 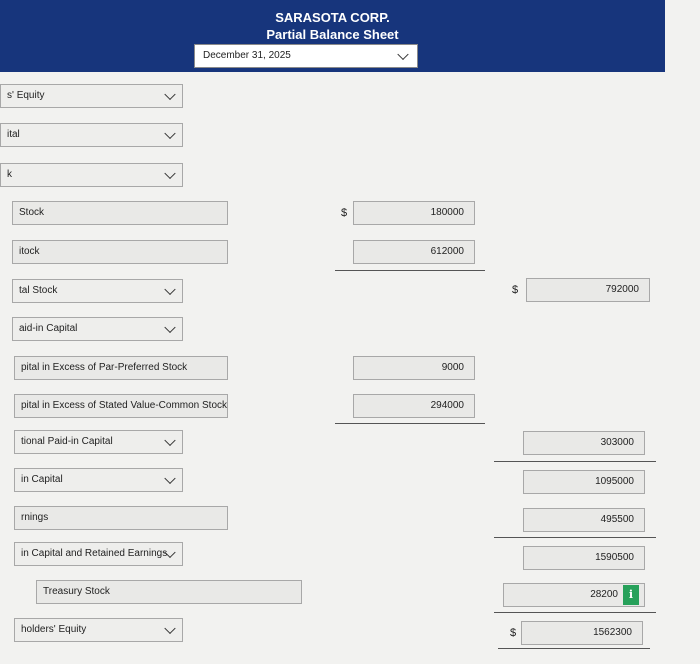 I want to click on total-double-rule-top, so click(x=574, y=648).